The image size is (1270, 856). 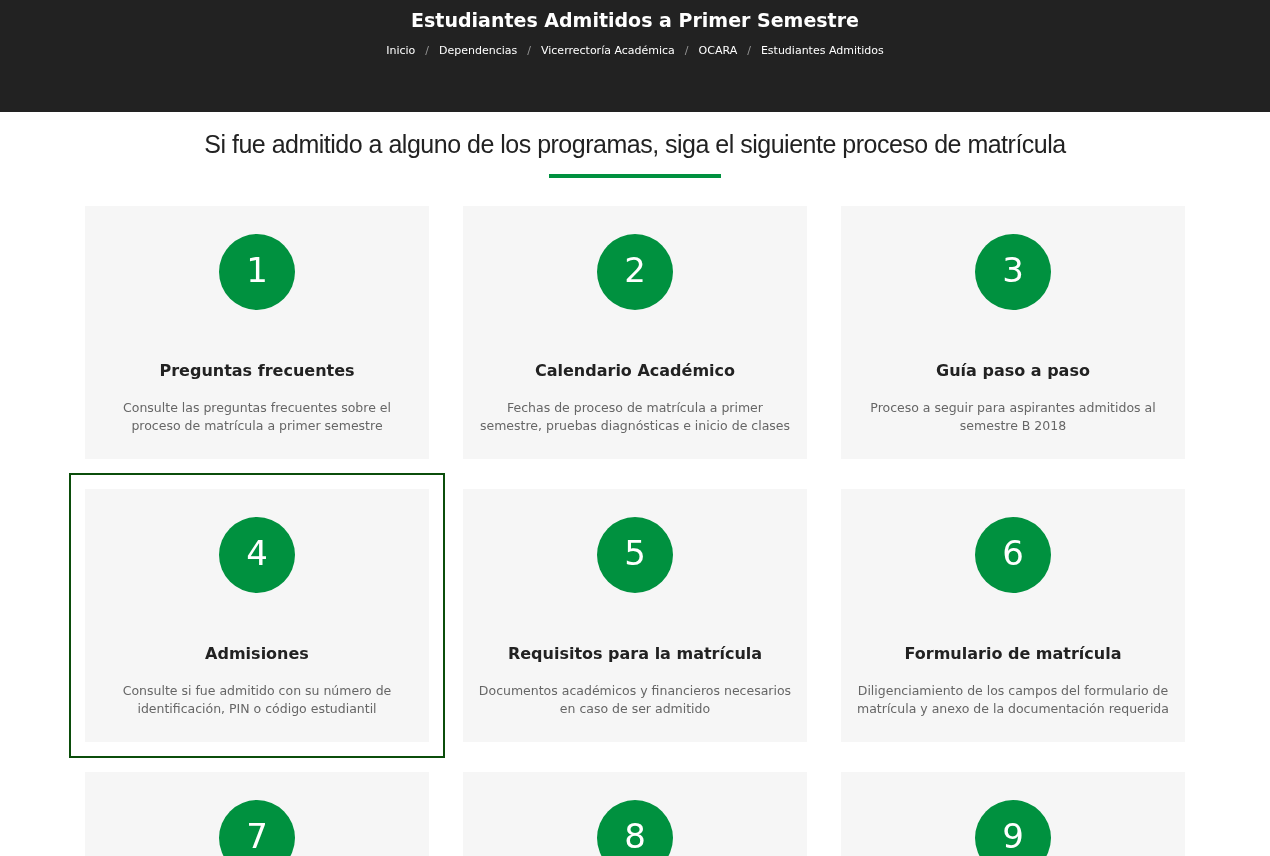 I want to click on card-title: Requisitos para la matrícula, so click(x=635, y=653).